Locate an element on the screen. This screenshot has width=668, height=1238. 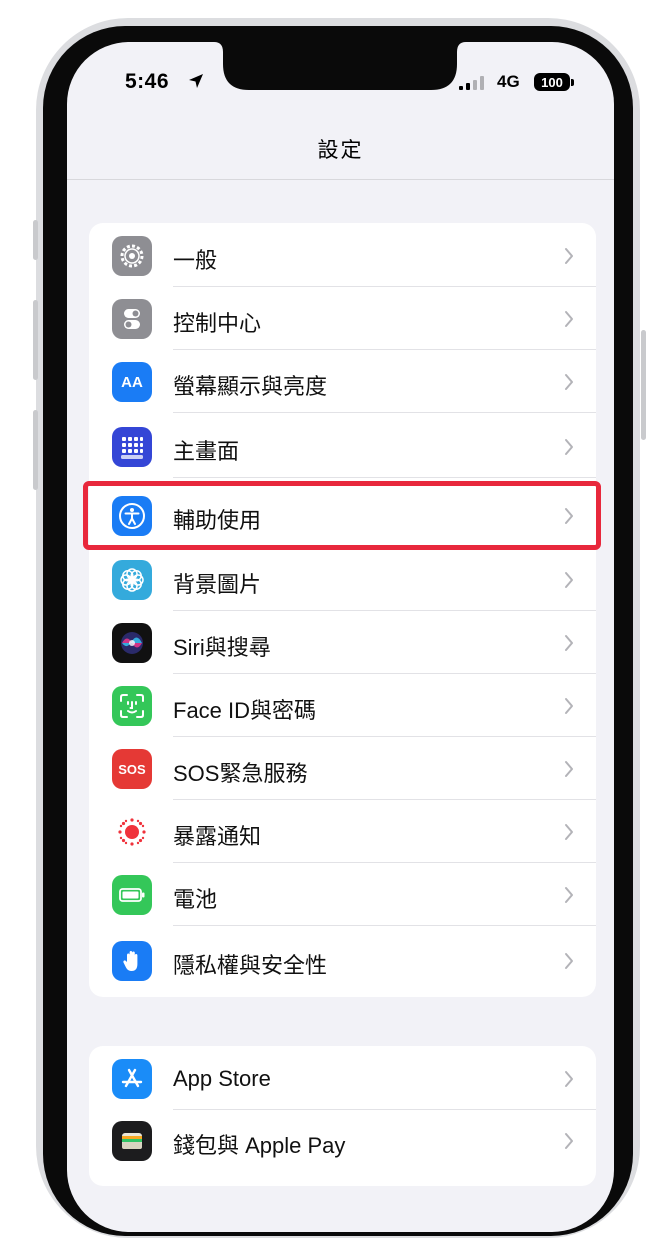
battery-level: 100 is located at coordinates (552, 82).